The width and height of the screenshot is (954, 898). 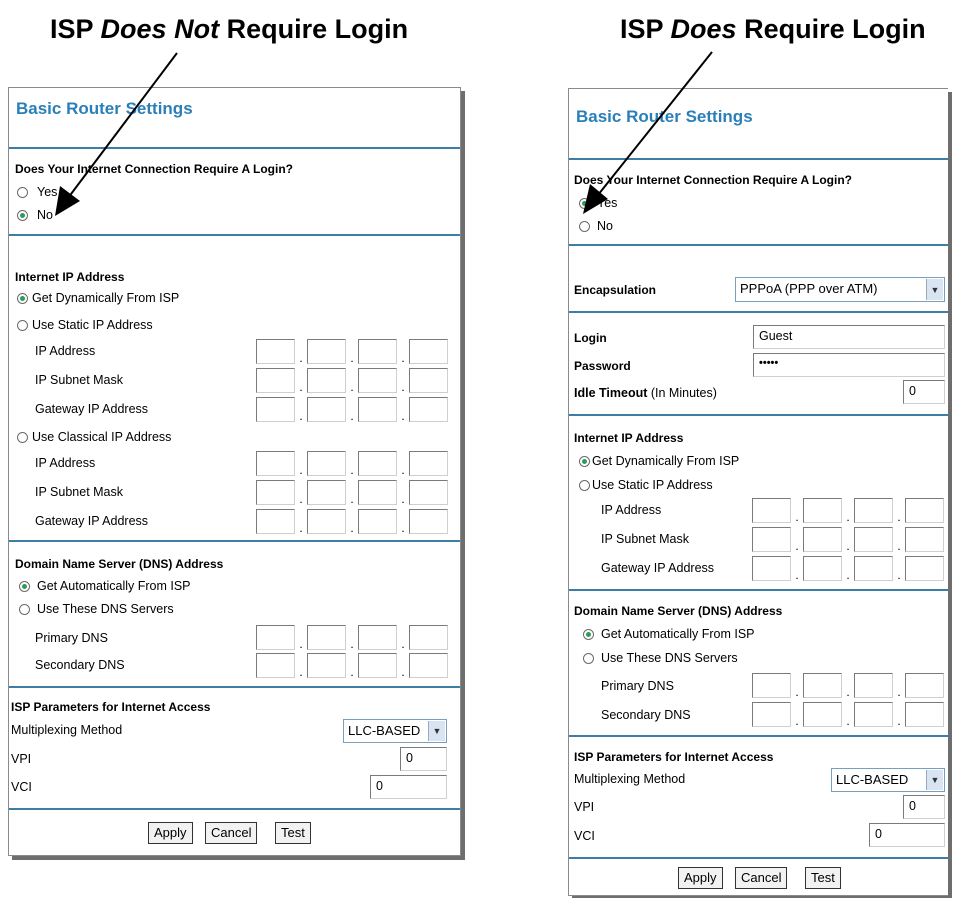 I want to click on annotation-arrows, so click(x=384, y=133).